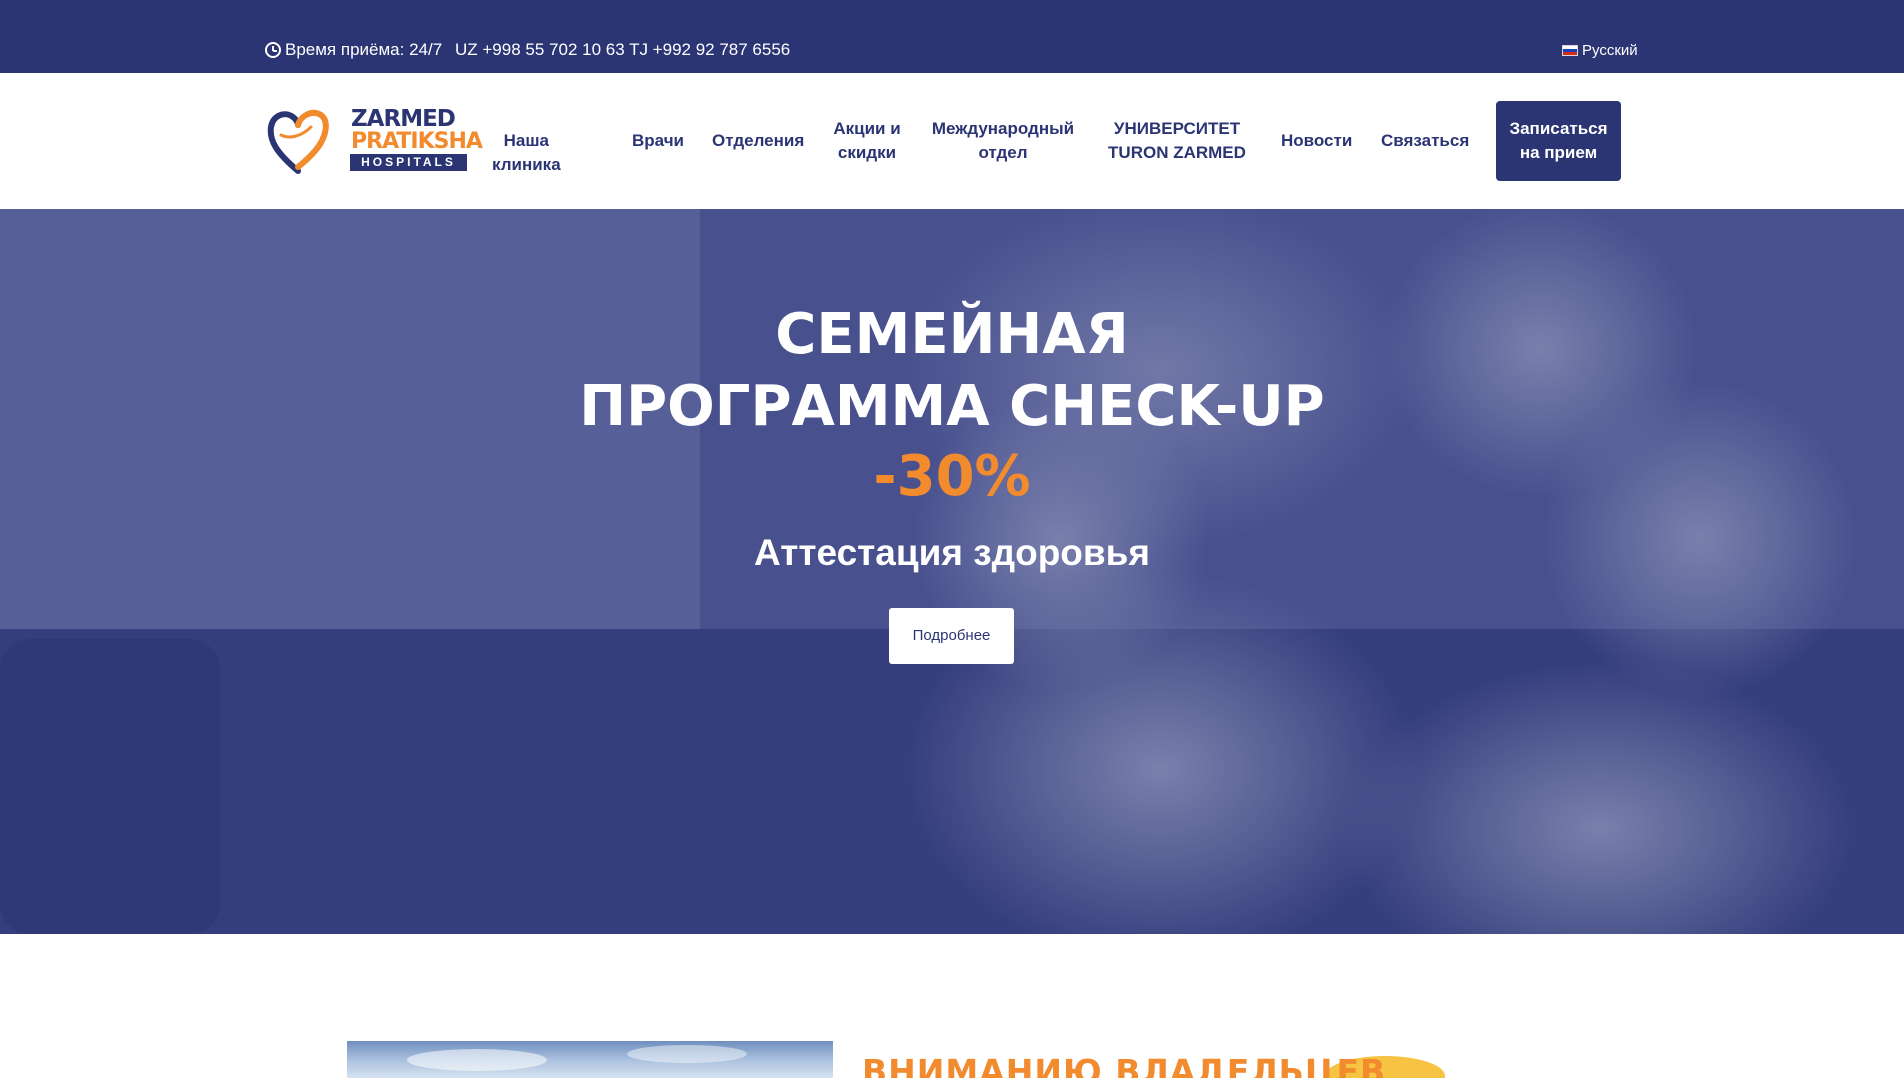 This screenshot has height=1078, width=1904. I want to click on working-hours-text: Время приёма: 24/7, so click(364, 49).